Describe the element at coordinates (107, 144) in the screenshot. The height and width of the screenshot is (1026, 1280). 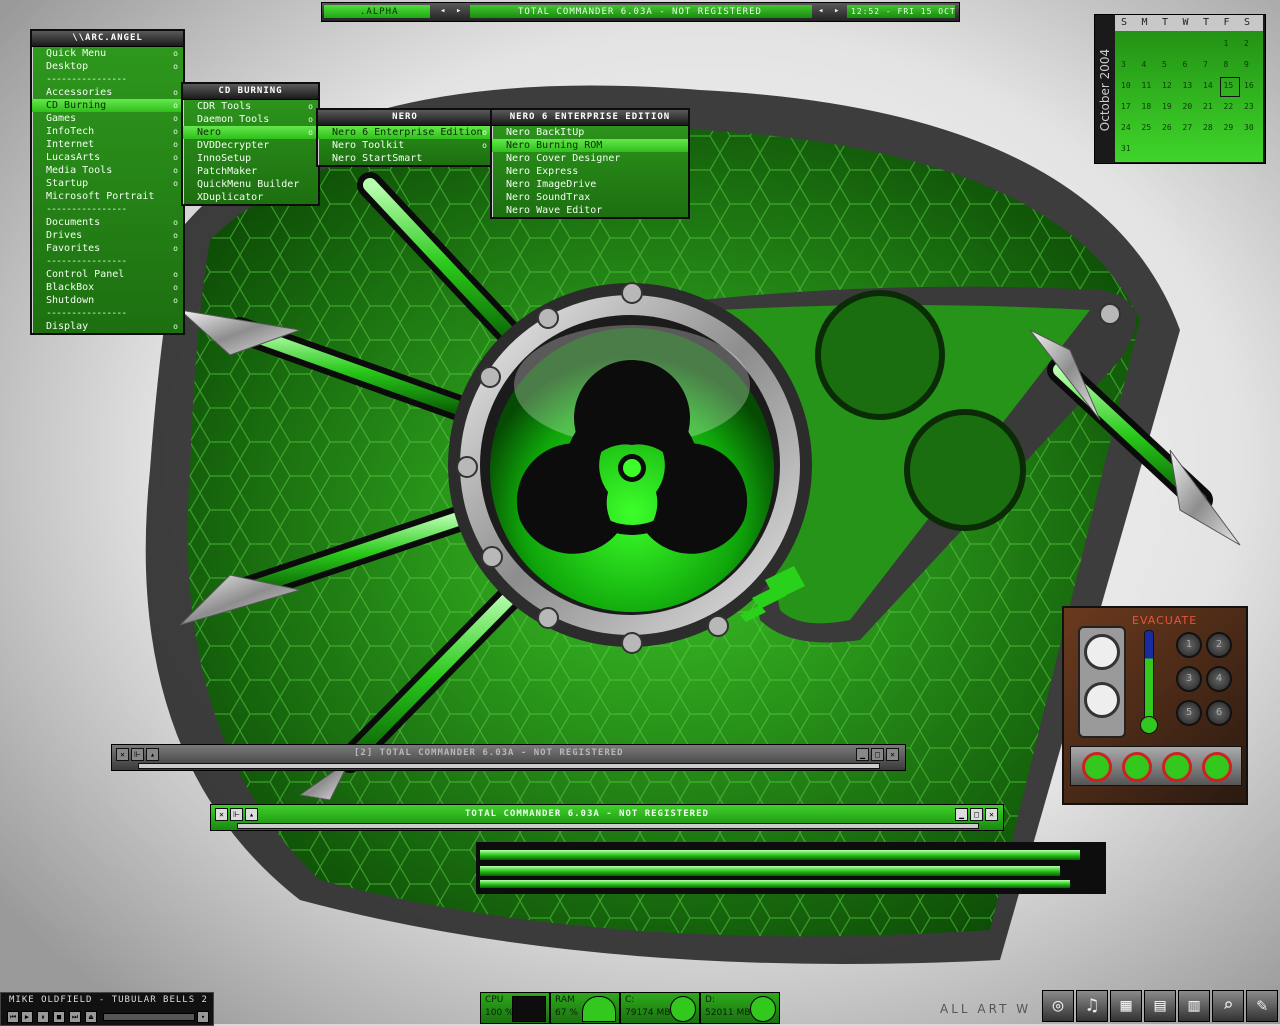
I see `menu-item-internet: Internet o` at that location.